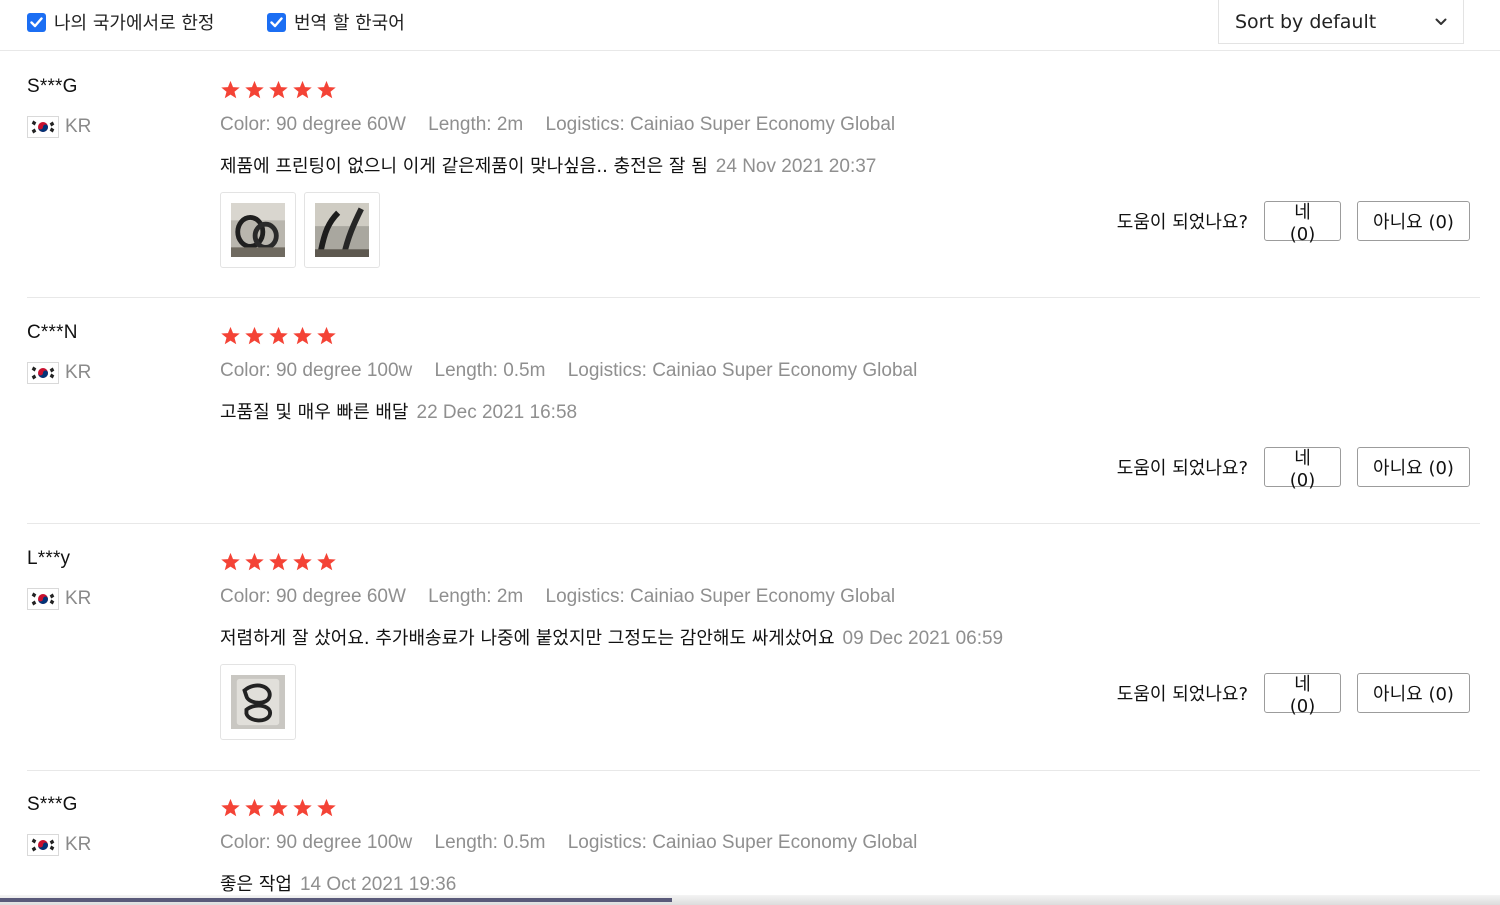 This screenshot has width=1500, height=905. Describe the element at coordinates (52, 332) in the screenshot. I see `reviewer-name: C***N` at that location.